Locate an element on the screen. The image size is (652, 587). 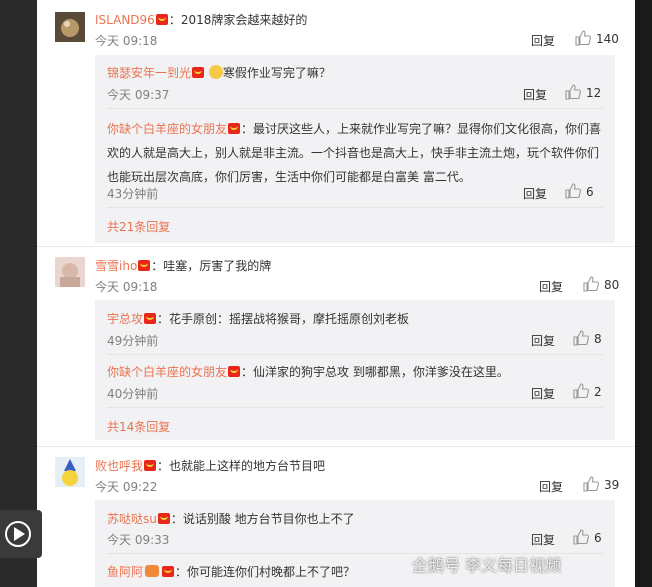
reply-time: 40分钟前 is located at coordinates (133, 394).